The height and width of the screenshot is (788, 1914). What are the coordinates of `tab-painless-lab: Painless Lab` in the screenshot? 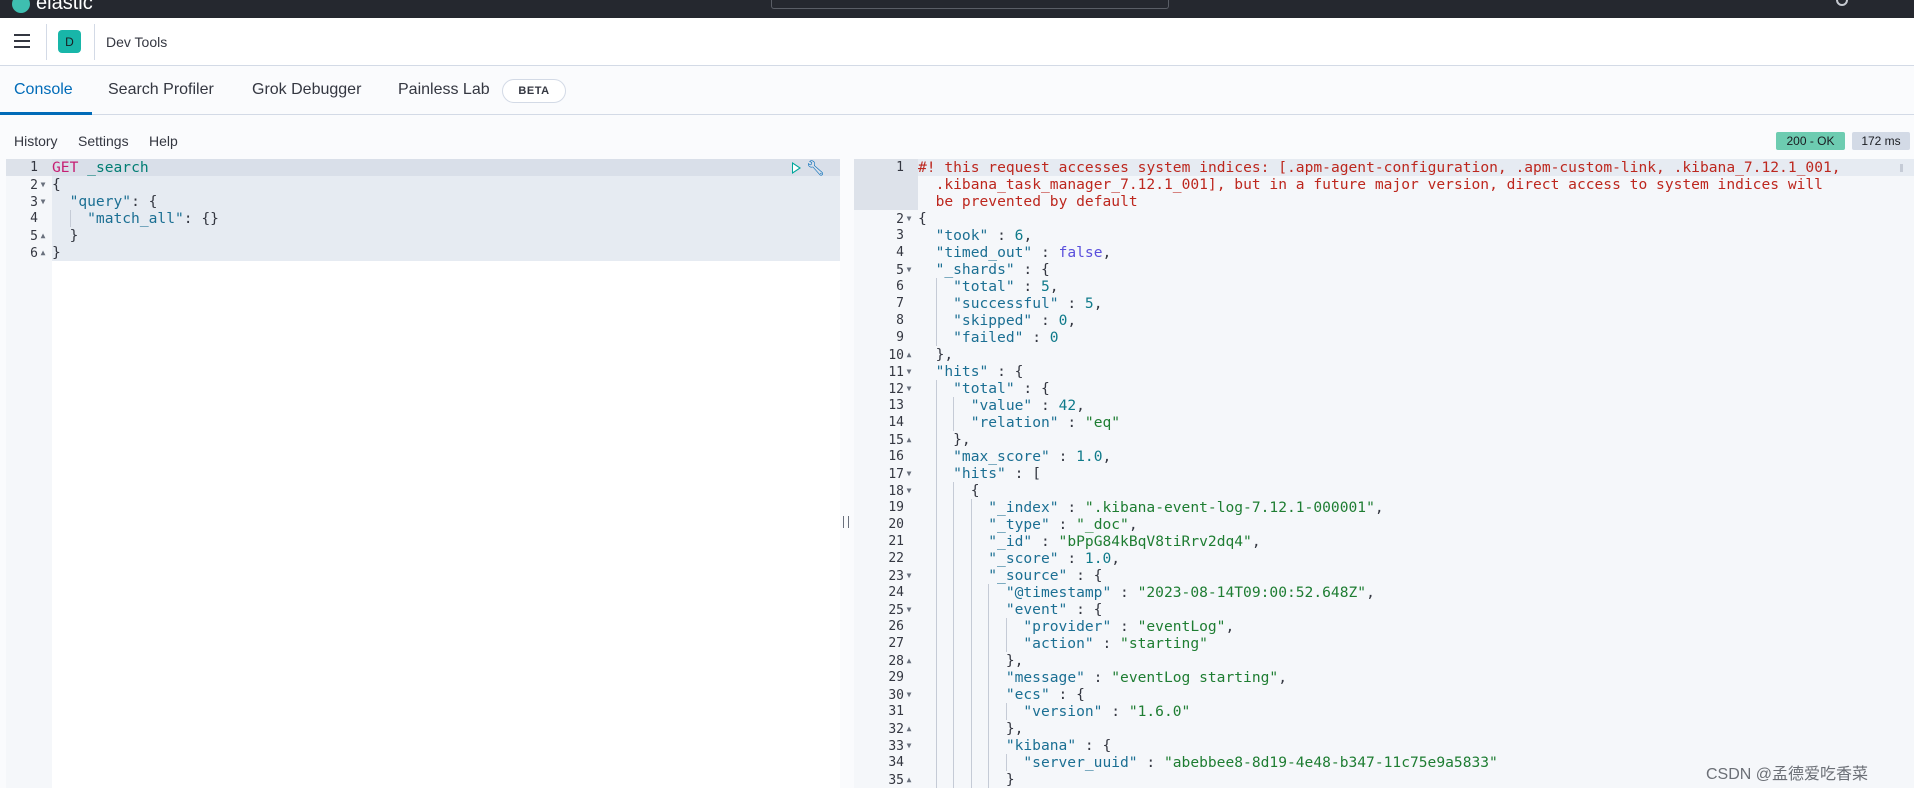 It's located at (444, 90).